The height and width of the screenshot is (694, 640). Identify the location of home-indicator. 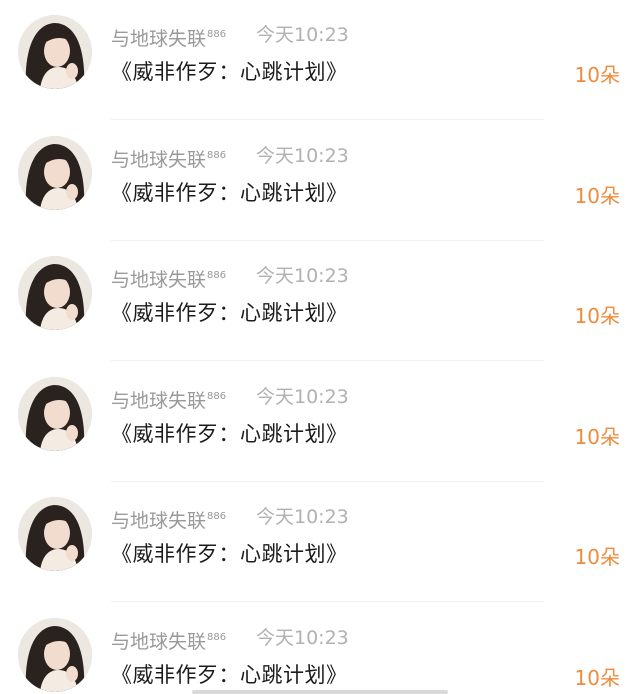
(320, 692).